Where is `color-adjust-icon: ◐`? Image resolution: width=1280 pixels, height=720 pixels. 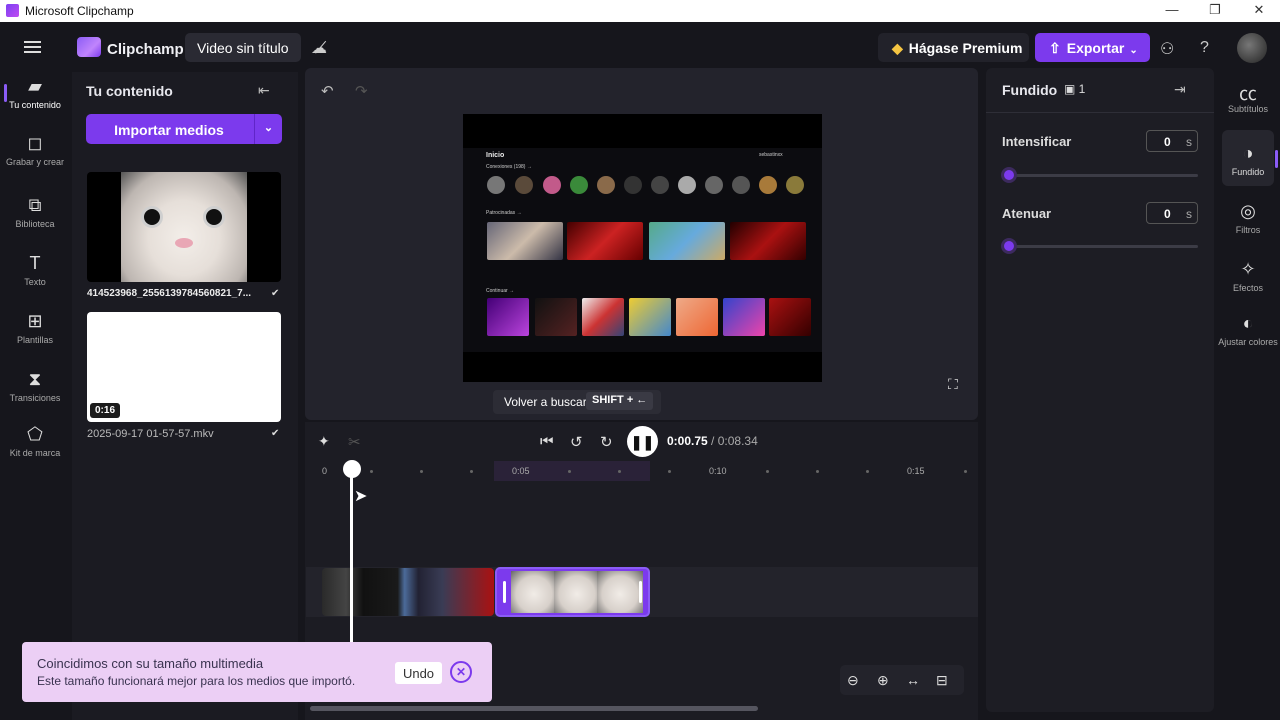 color-adjust-icon: ◐ is located at coordinates (1248, 323).